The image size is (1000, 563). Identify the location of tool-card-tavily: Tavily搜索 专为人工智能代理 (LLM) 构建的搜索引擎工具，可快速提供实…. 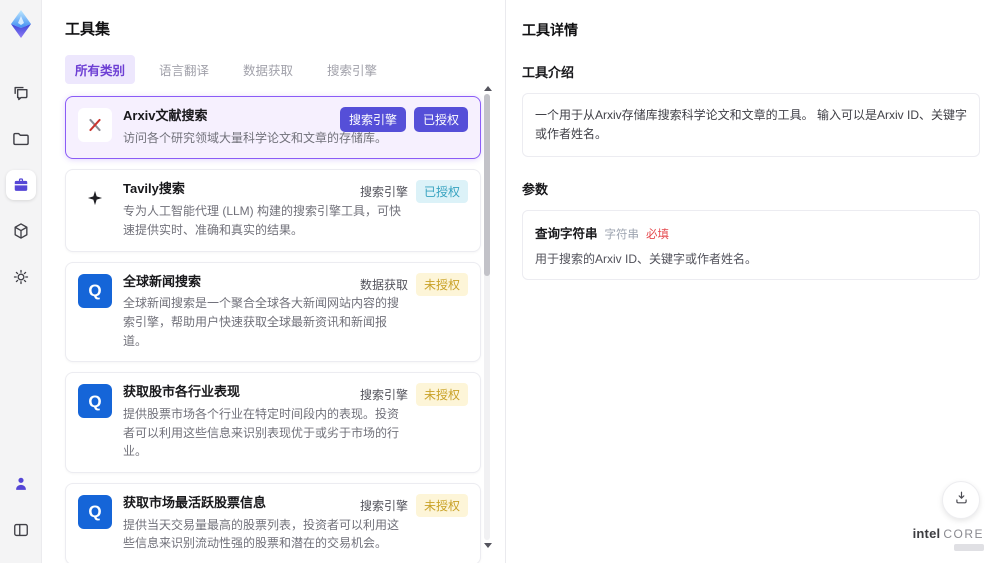
(273, 210).